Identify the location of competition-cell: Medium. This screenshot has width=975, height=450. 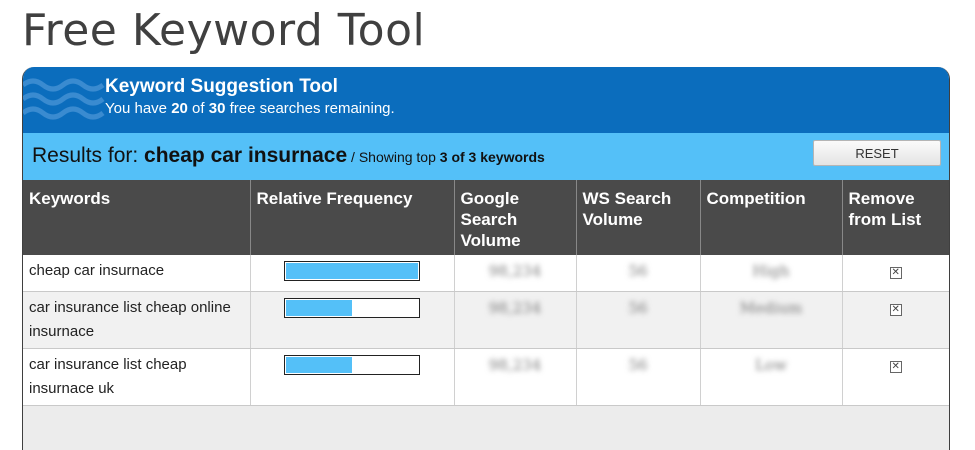
(771, 320).